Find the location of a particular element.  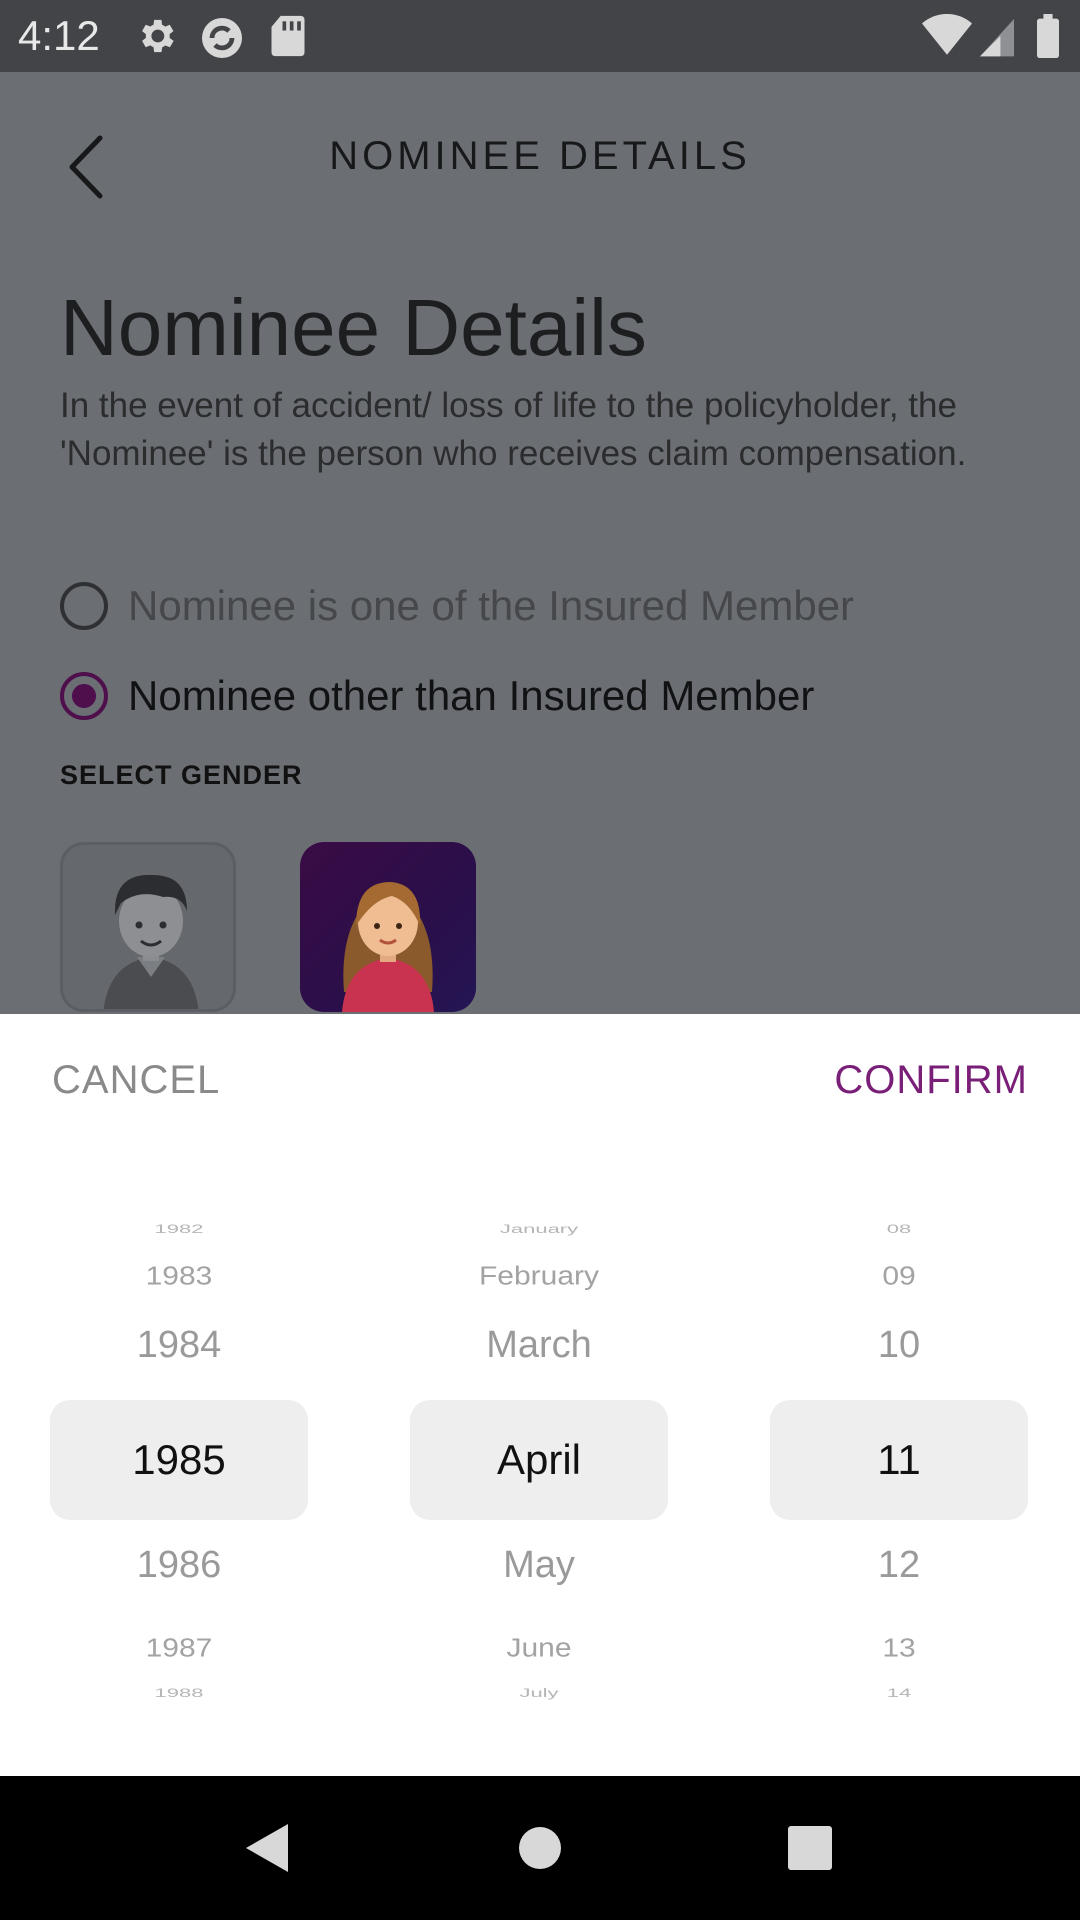

day-option: 10 is located at coordinates (899, 1345).